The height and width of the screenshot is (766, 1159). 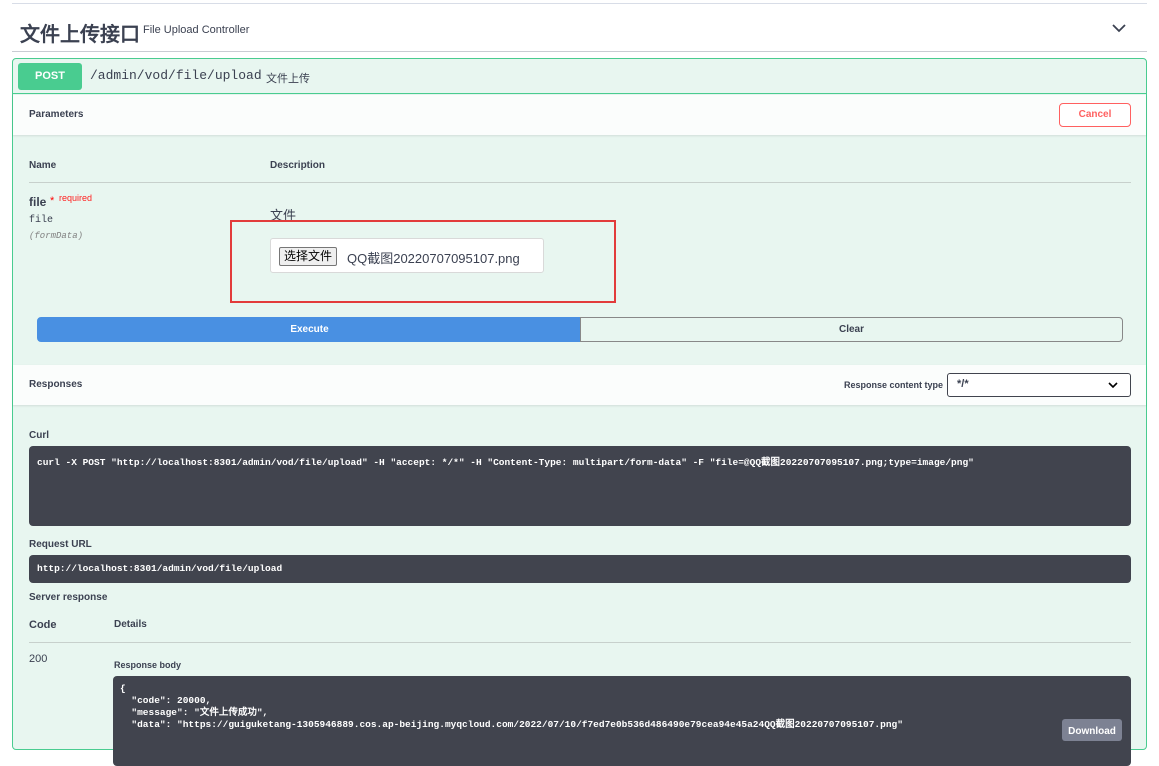 I want to click on column-description-header: Description, so click(x=298, y=165).